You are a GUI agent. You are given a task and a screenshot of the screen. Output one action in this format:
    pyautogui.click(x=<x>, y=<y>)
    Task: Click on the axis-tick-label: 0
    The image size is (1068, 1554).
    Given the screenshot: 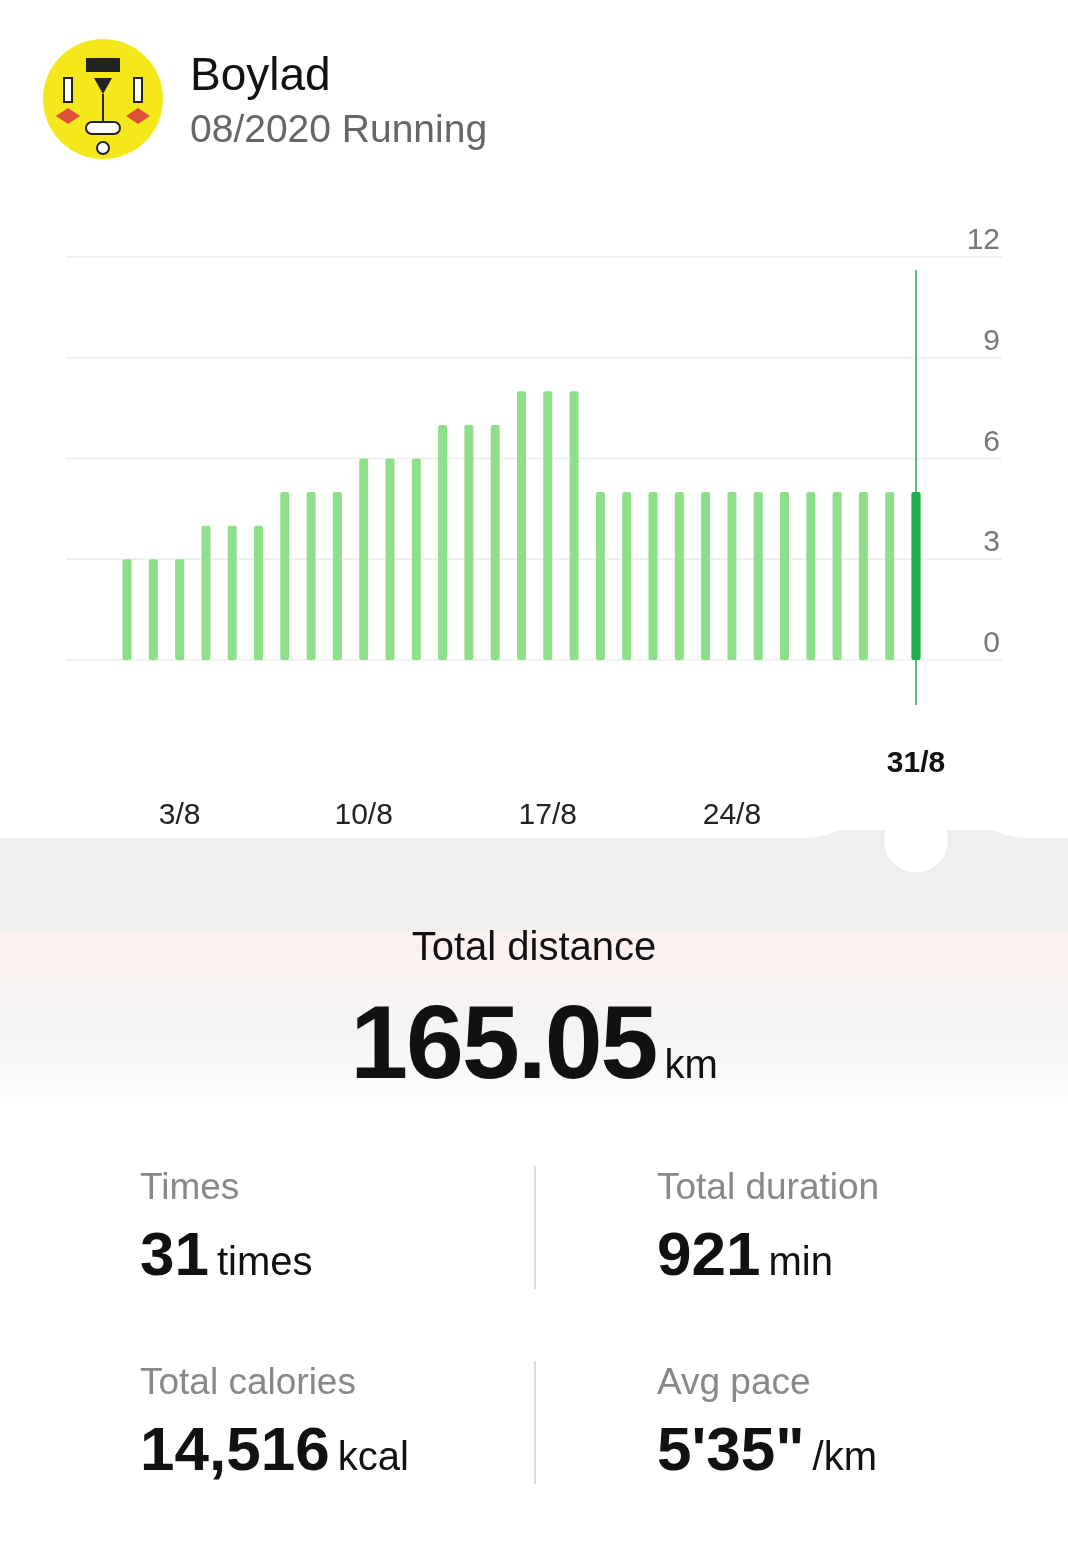 What is the action you would take?
    pyautogui.click(x=991, y=641)
    